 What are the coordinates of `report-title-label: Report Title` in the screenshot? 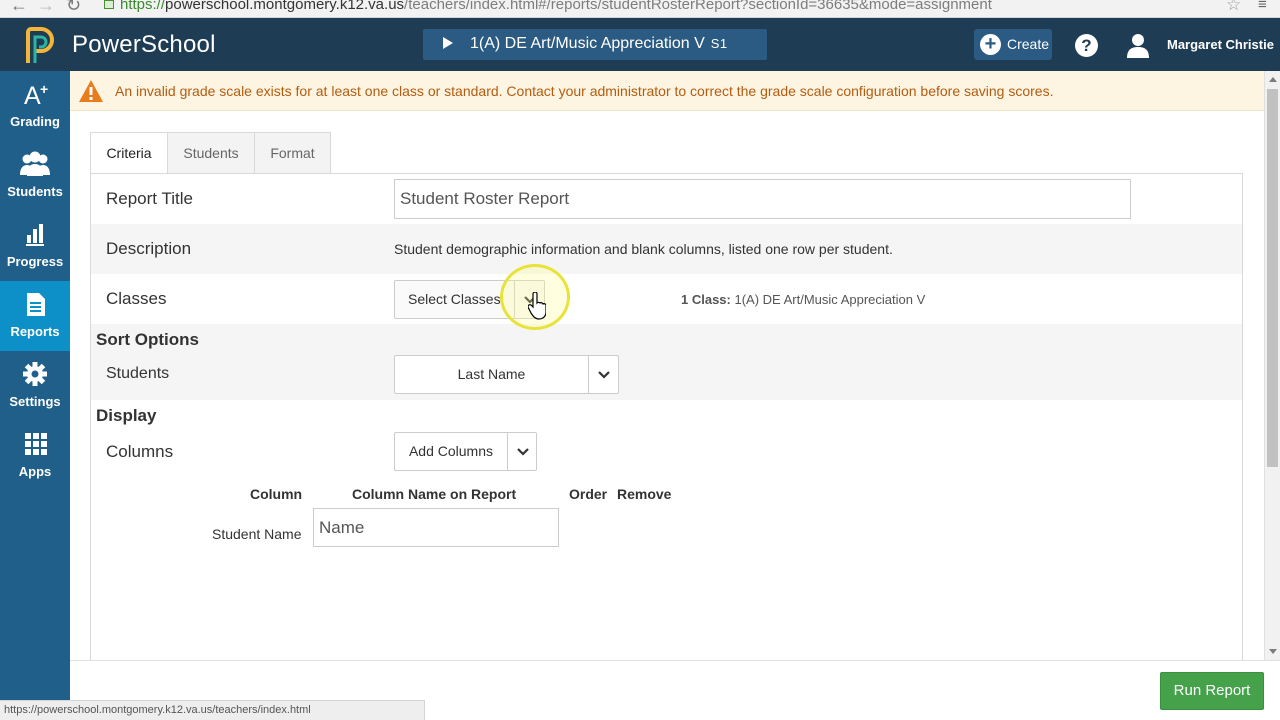 It's located at (149, 198).